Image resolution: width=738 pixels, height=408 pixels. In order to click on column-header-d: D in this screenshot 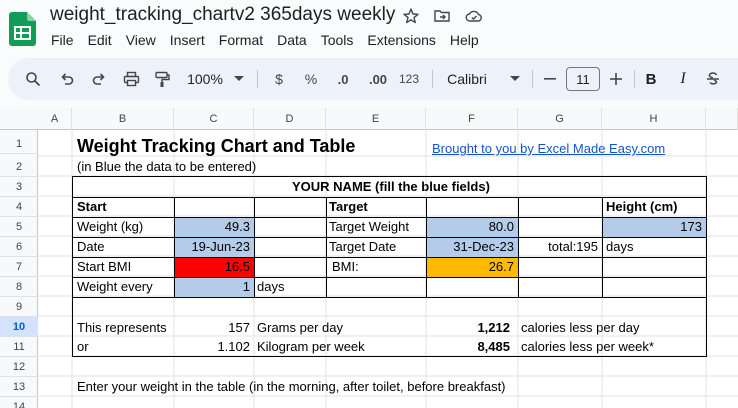, I will do `click(290, 119)`.